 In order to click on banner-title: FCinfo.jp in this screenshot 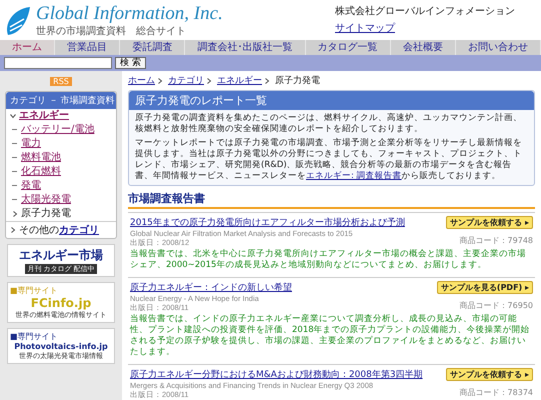, I will do `click(61, 303)`.